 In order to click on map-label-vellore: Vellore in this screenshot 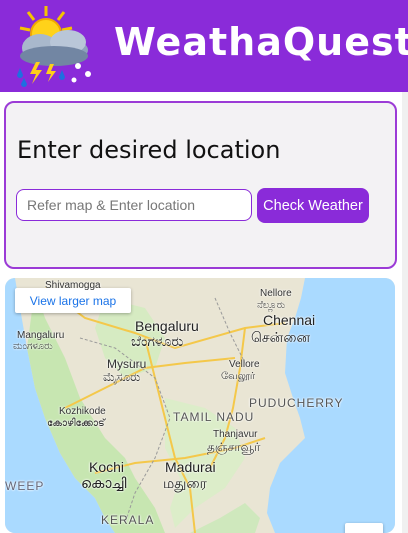, I will do `click(244, 364)`.